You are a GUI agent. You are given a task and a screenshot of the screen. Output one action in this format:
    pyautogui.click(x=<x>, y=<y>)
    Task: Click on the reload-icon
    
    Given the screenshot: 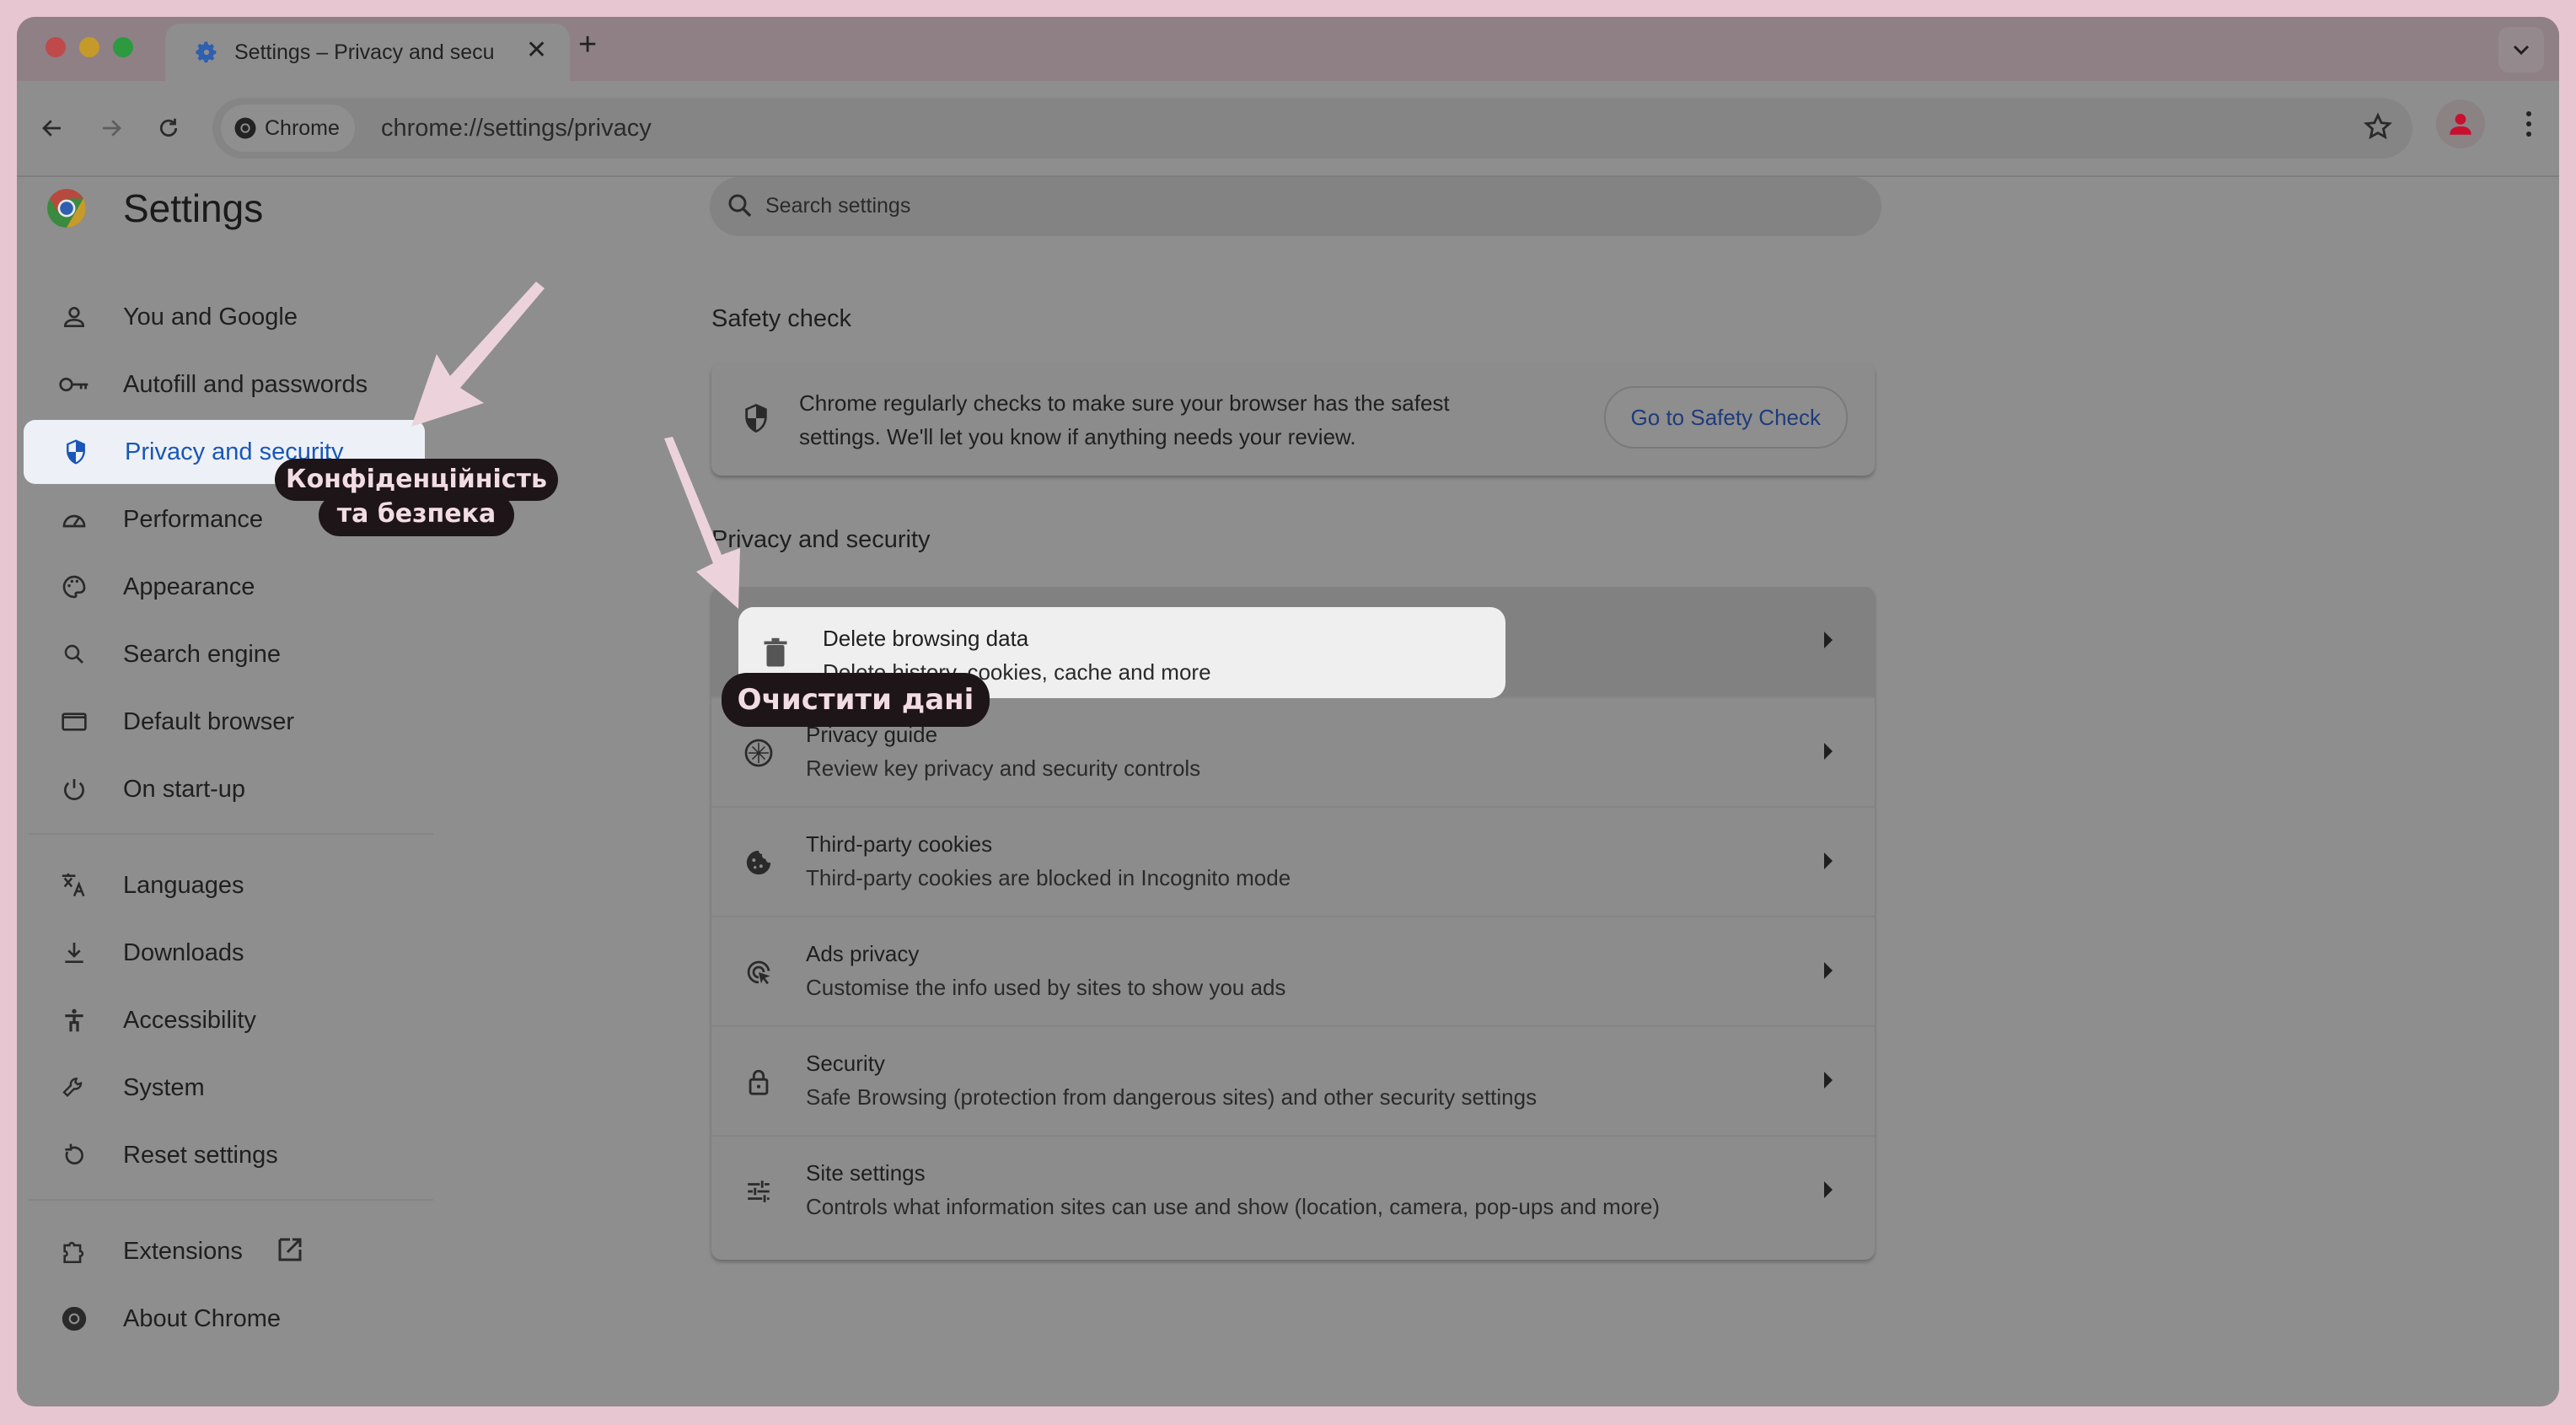 What is the action you would take?
    pyautogui.click(x=168, y=127)
    